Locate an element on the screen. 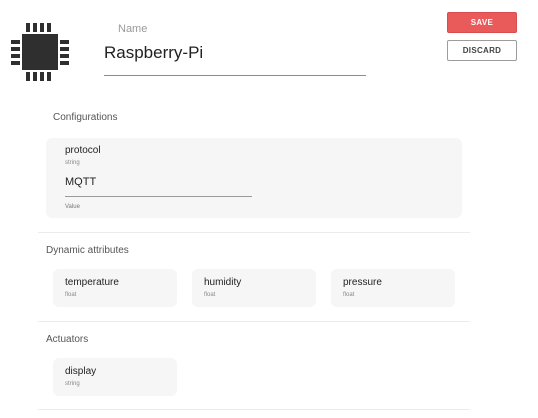 Image resolution: width=538 pixels, height=418 pixels. configurations-title: Configurations is located at coordinates (85, 117).